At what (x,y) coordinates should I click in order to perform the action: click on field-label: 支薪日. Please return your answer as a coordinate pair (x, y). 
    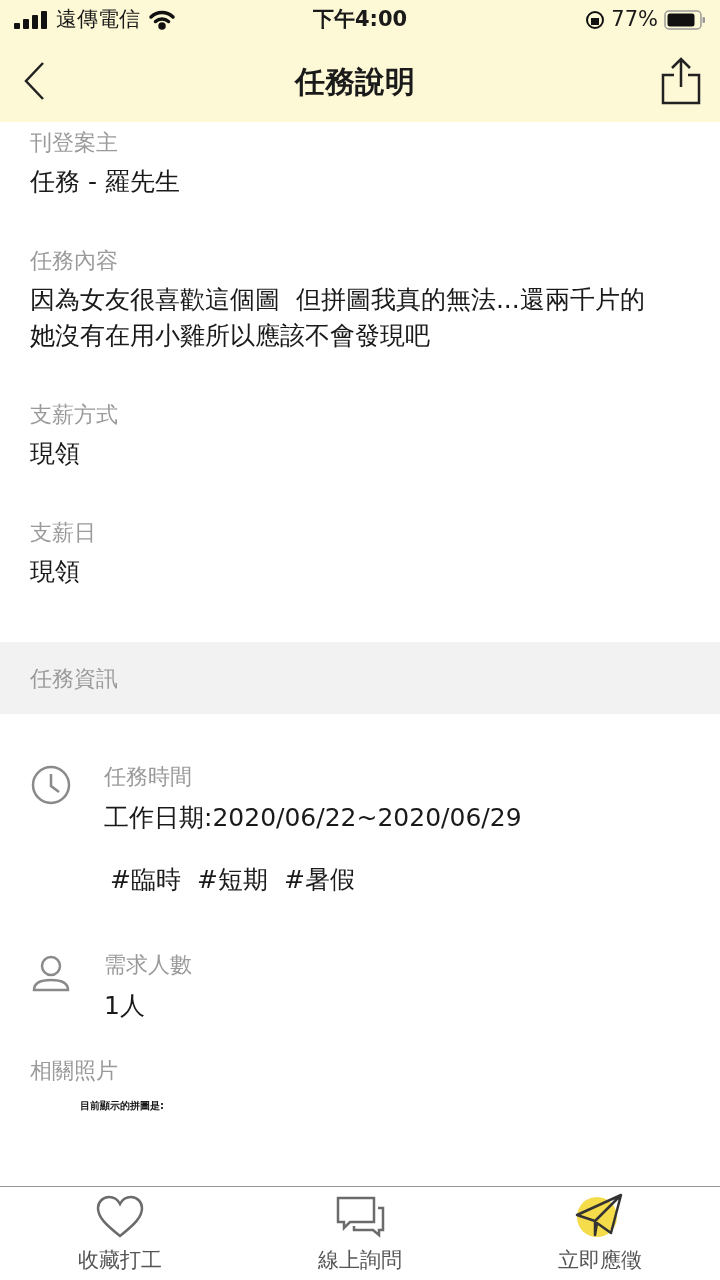
    Looking at the image, I should click on (63, 533).